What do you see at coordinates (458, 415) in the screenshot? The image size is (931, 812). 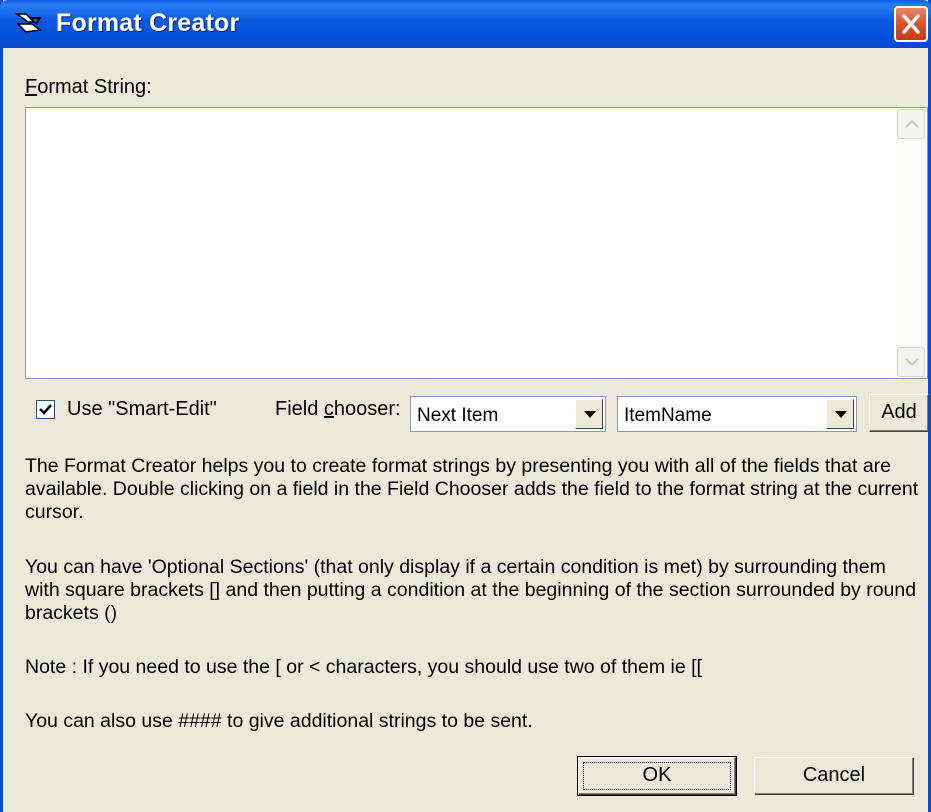 I see `combo-1-value: Next Item` at bounding box center [458, 415].